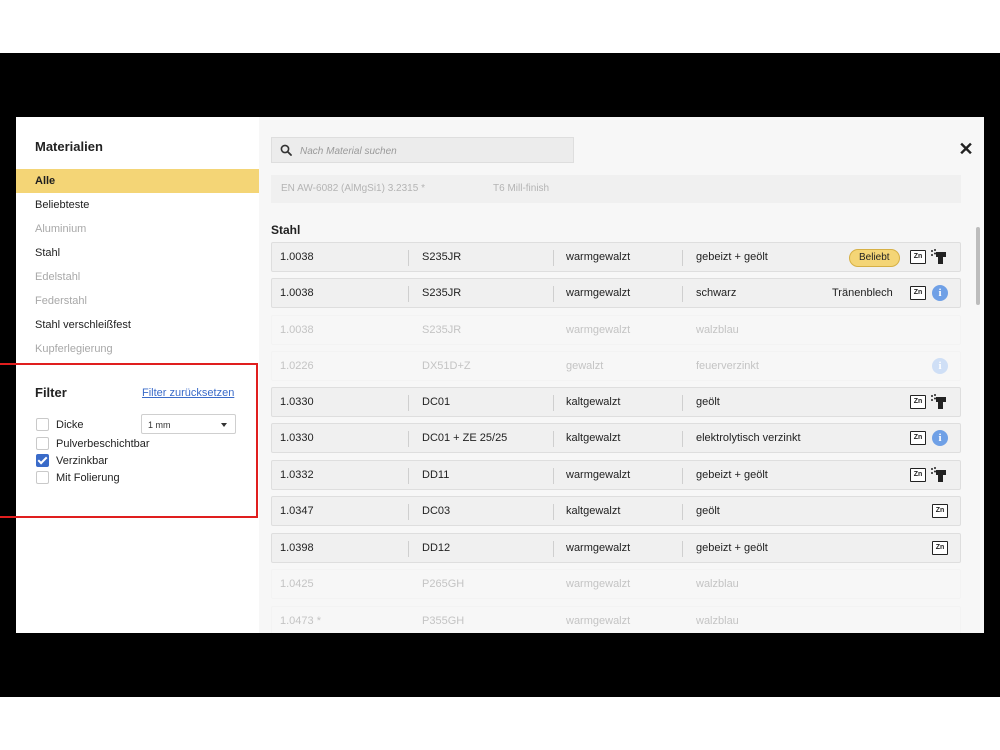 Image resolution: width=1000 pixels, height=750 pixels. Describe the element at coordinates (616, 366) in the screenshot. I see `table-row: 1.0226 DX51D+Z gewalzt feuerverzinkt i` at that location.